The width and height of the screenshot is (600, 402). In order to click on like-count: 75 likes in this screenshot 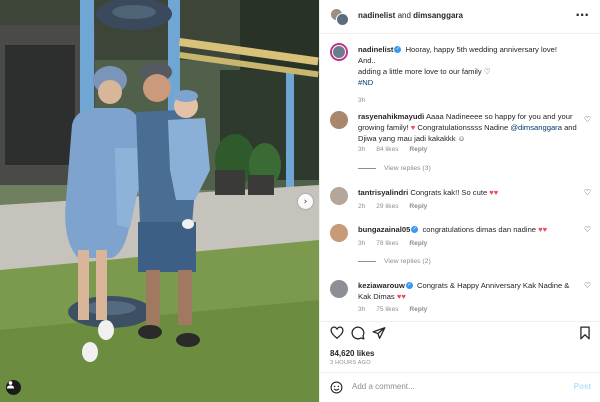, I will do `click(387, 309)`.